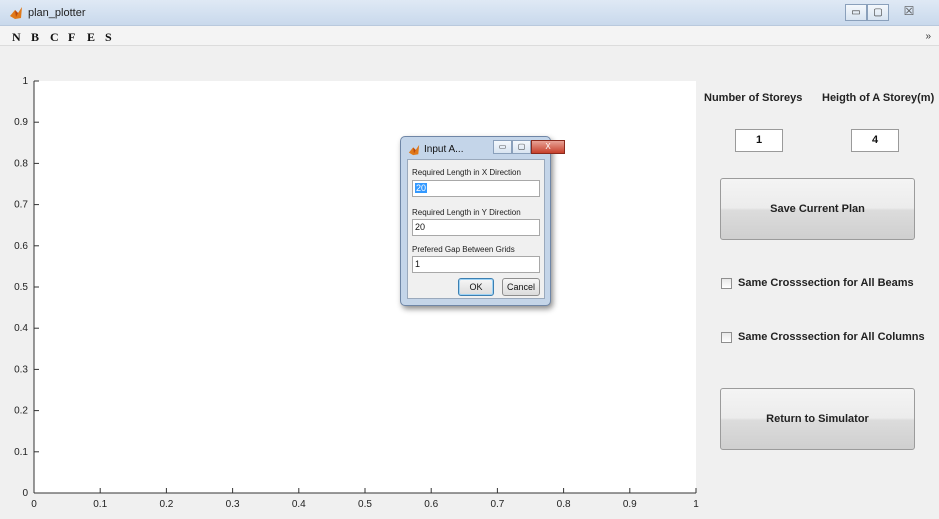 The width and height of the screenshot is (939, 519). I want to click on x-tick-label: 0.7, so click(497, 504).